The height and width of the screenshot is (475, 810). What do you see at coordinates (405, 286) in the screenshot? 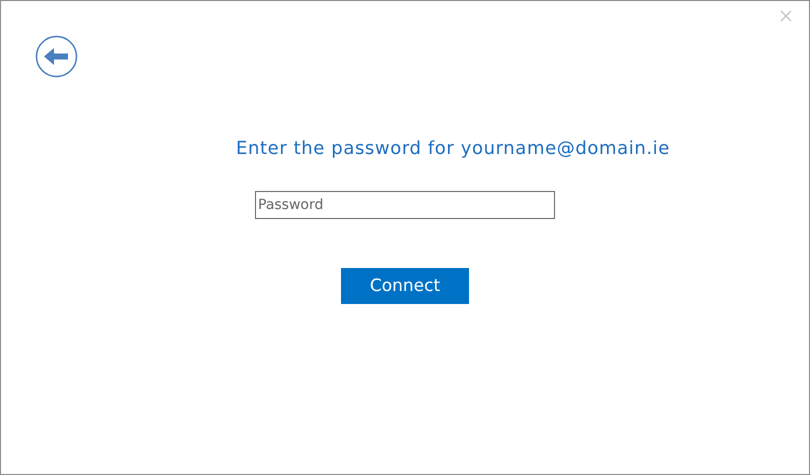
I see `connect-button: Connect` at bounding box center [405, 286].